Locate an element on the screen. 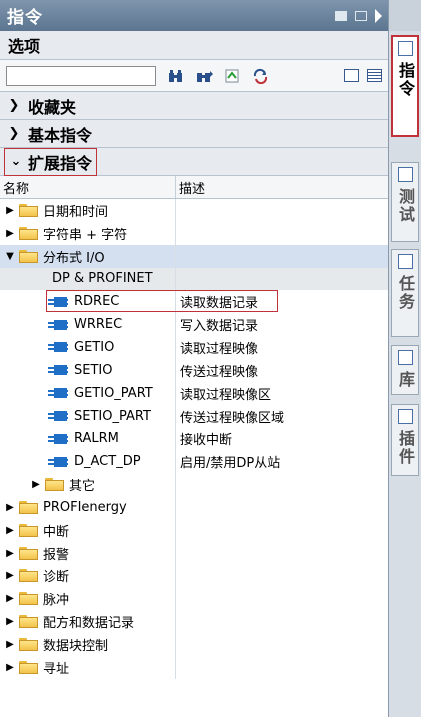 This screenshot has height=717, width=421. item-name: D_ACT_DP is located at coordinates (107, 462).